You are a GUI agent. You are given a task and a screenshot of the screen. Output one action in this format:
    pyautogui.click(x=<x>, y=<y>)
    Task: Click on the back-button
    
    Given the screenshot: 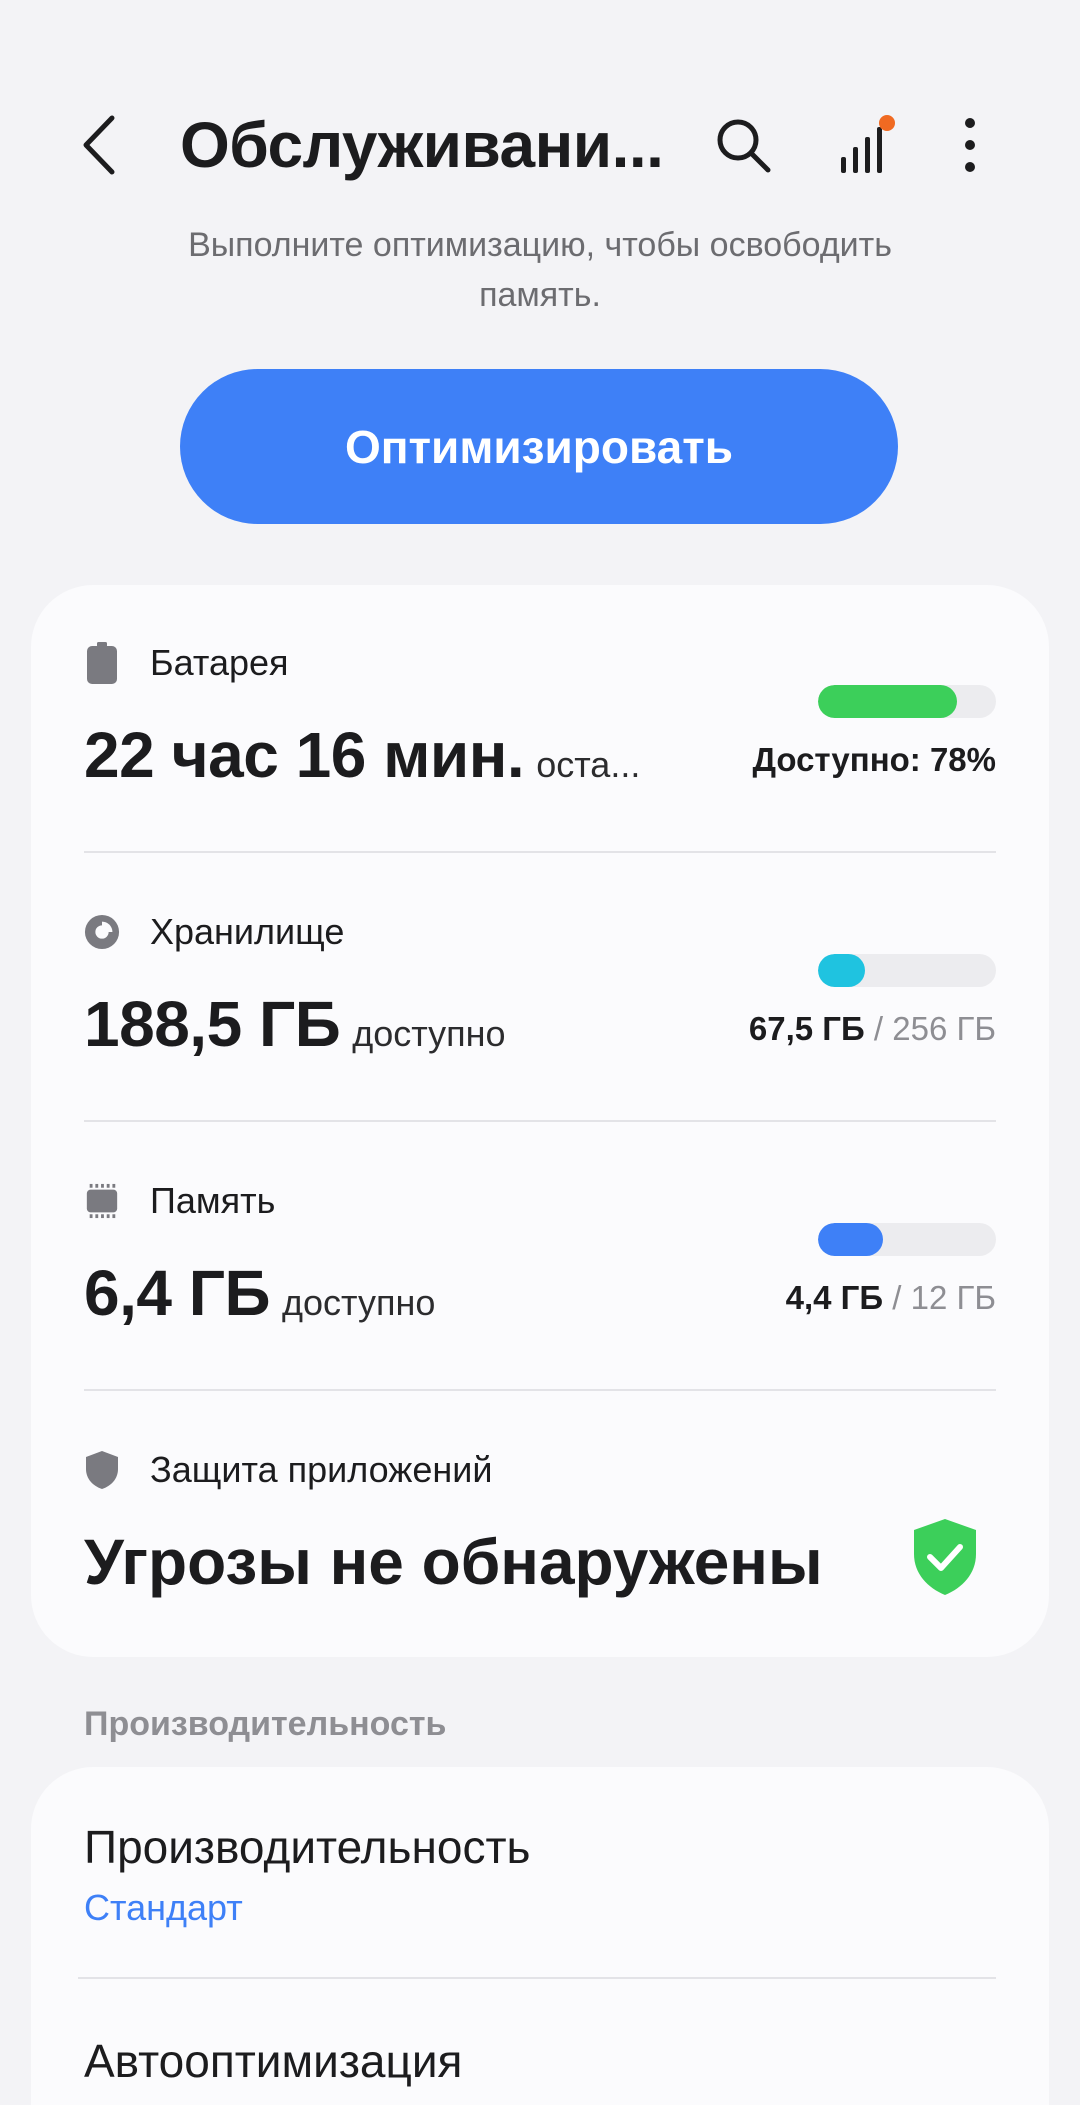 What is the action you would take?
    pyautogui.click(x=108, y=145)
    